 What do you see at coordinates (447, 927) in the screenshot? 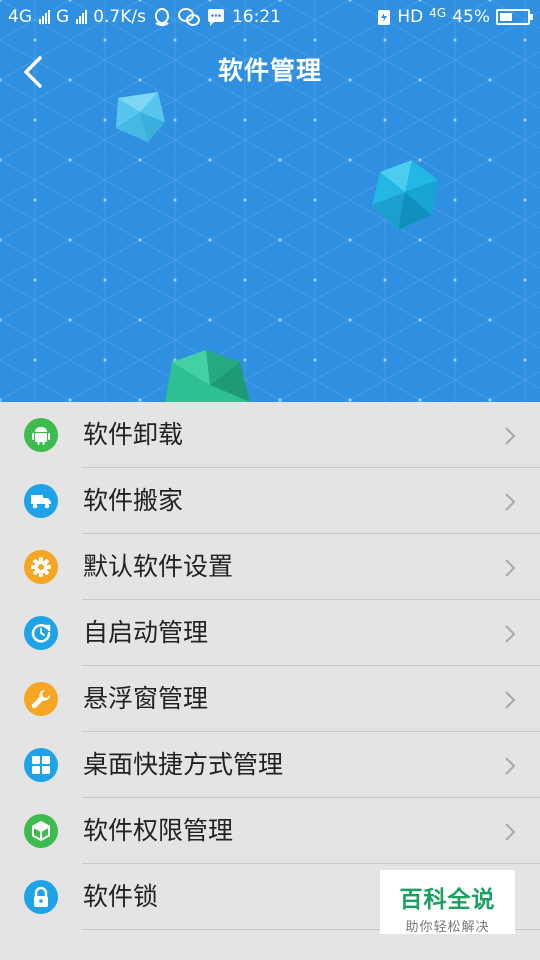
I see `watermark-subtitle: 助你轻松解决` at bounding box center [447, 927].